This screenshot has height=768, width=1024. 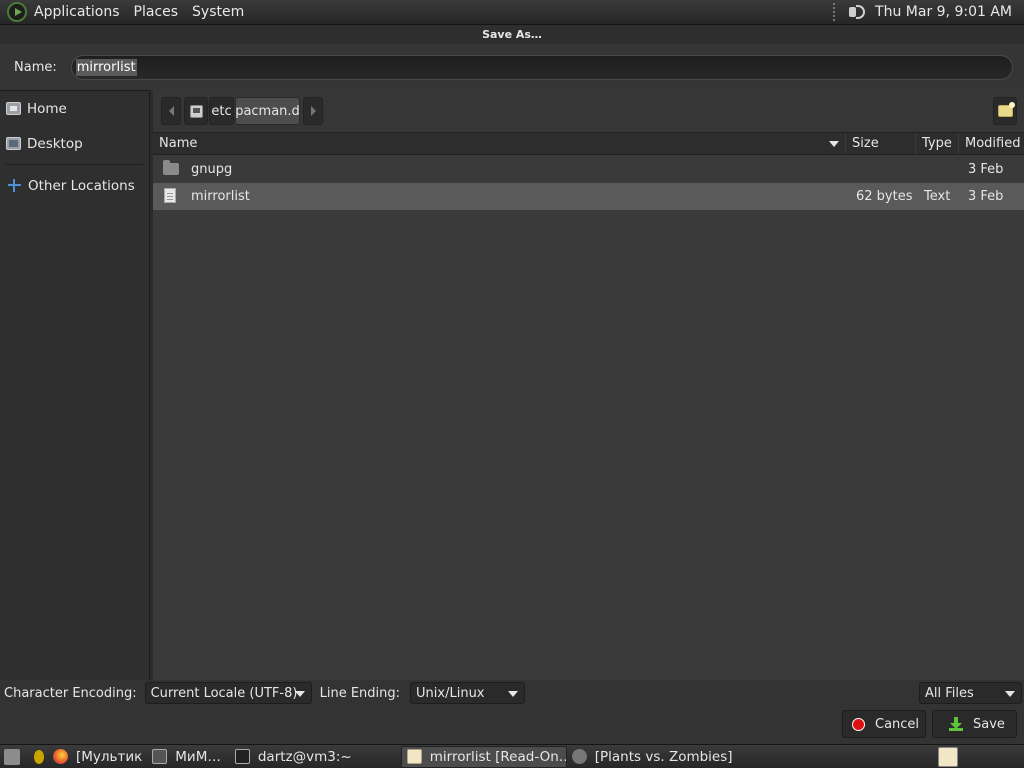 I want to click on volume-icon, so click(x=856, y=12).